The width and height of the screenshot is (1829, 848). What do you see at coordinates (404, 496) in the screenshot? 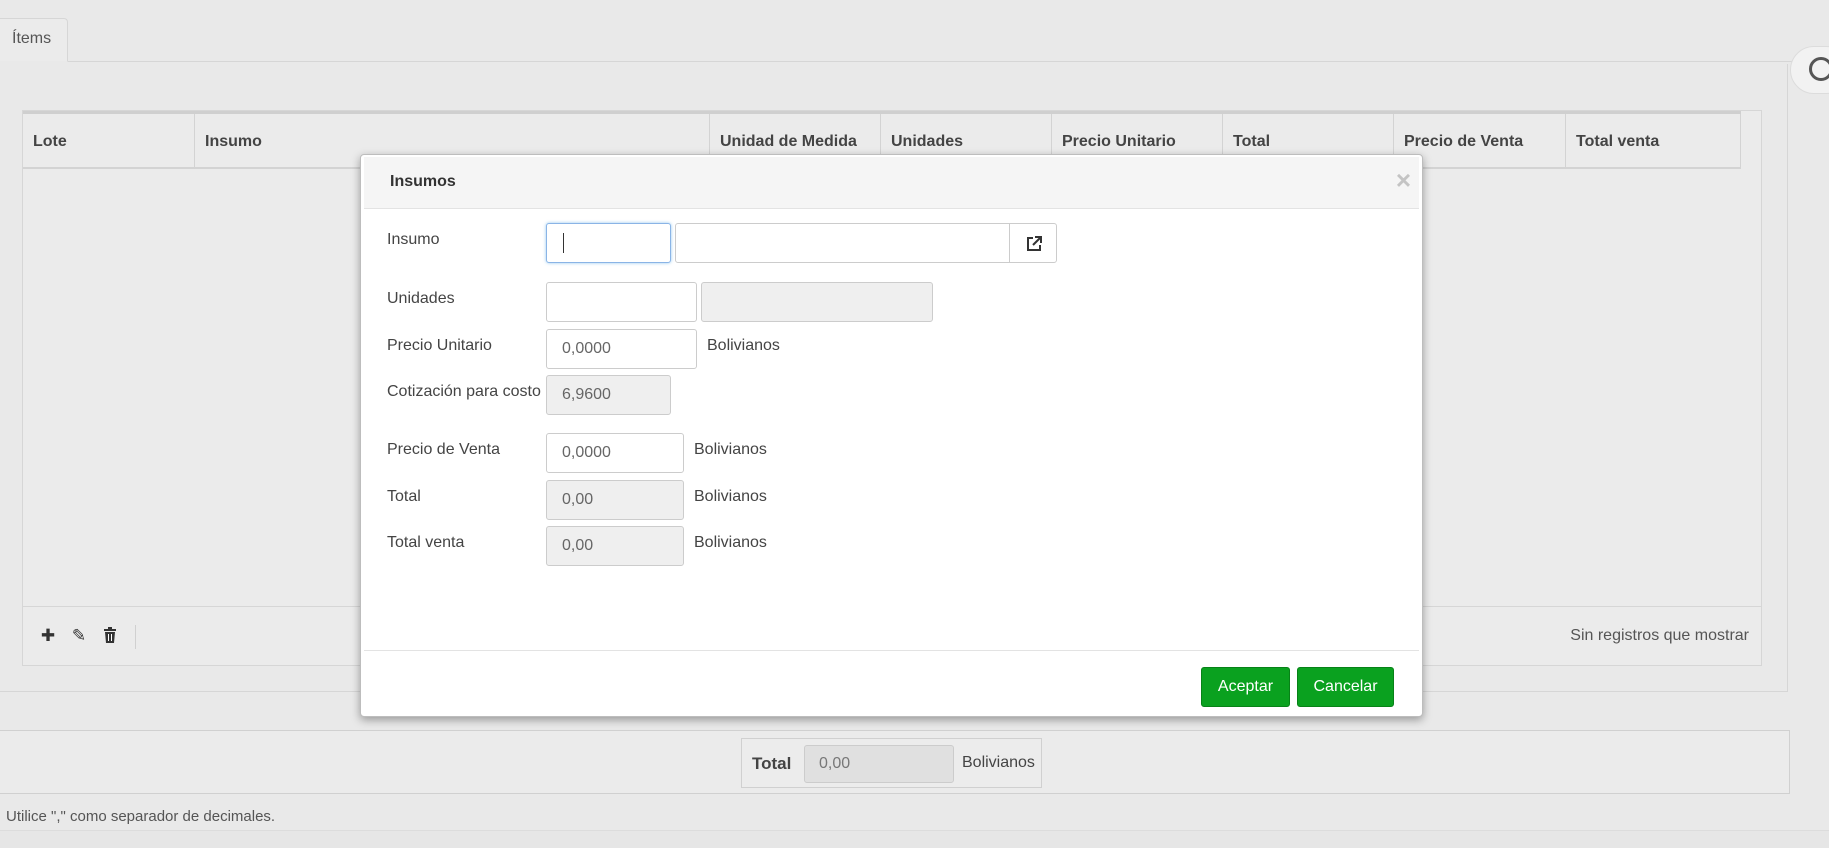
I see `total-label: Total` at bounding box center [404, 496].